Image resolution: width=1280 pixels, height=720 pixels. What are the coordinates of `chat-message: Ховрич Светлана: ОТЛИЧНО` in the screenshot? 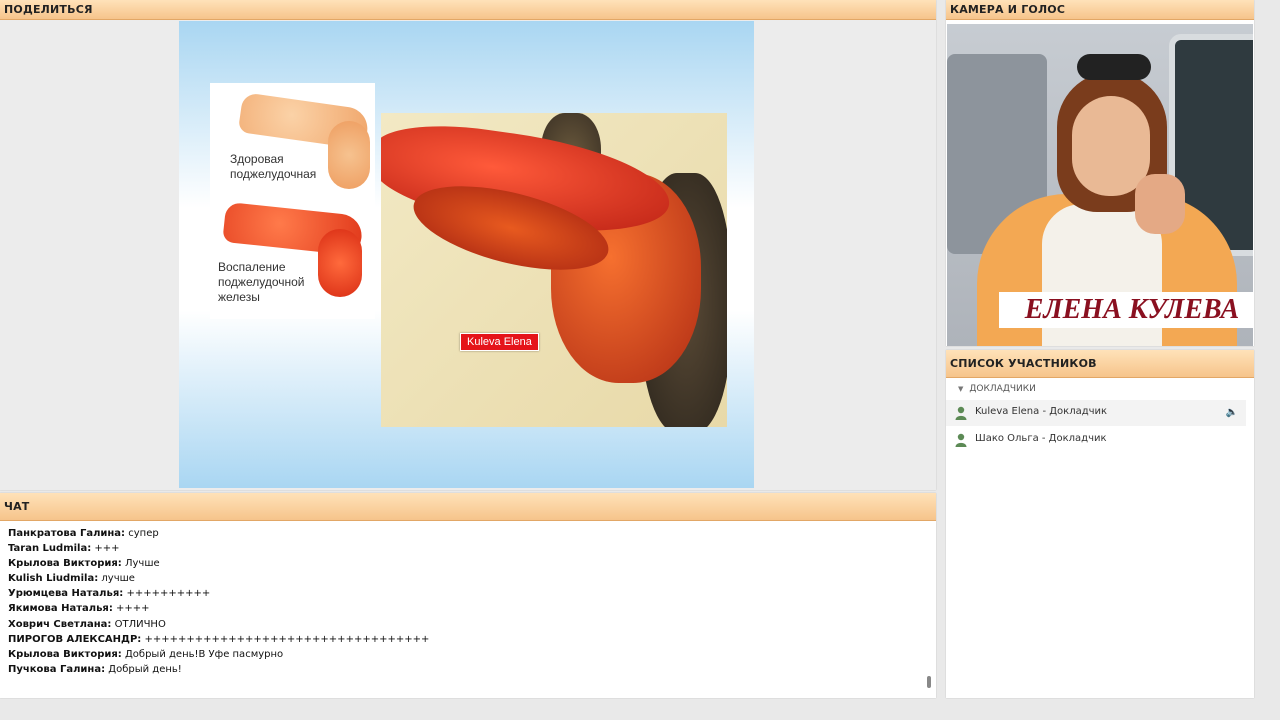 It's located at (87, 624).